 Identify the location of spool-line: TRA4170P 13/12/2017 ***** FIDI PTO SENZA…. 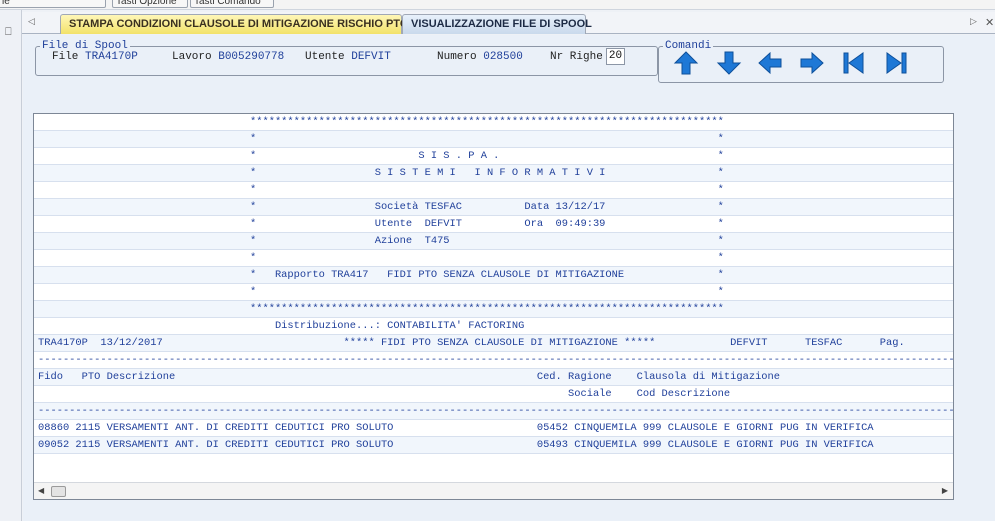
(493, 343).